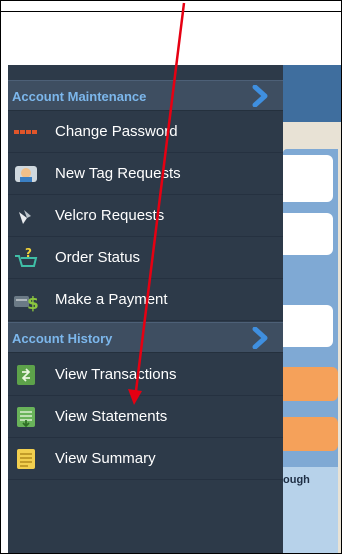  Describe the element at coordinates (62, 338) in the screenshot. I see `section-title: Account History` at that location.